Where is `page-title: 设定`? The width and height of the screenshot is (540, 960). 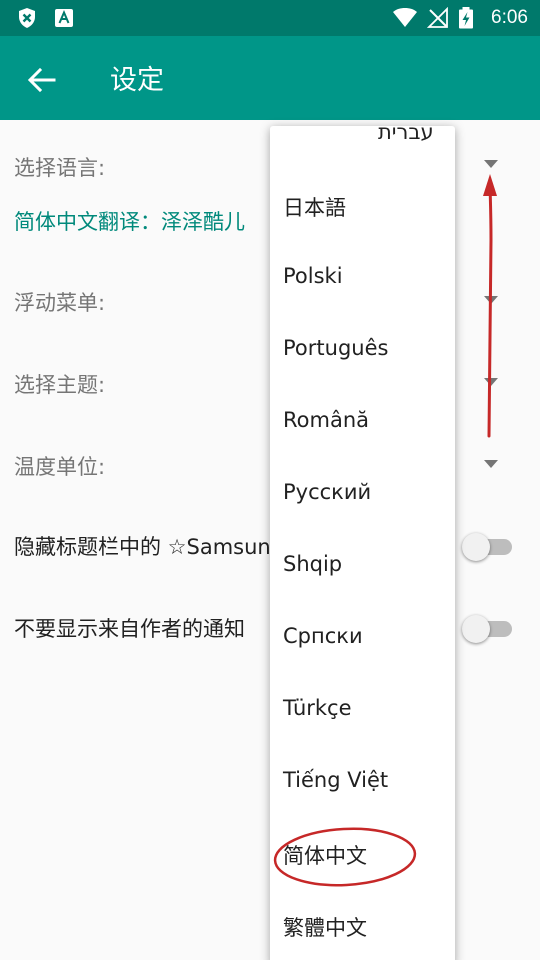
page-title: 设定 is located at coordinates (137, 80).